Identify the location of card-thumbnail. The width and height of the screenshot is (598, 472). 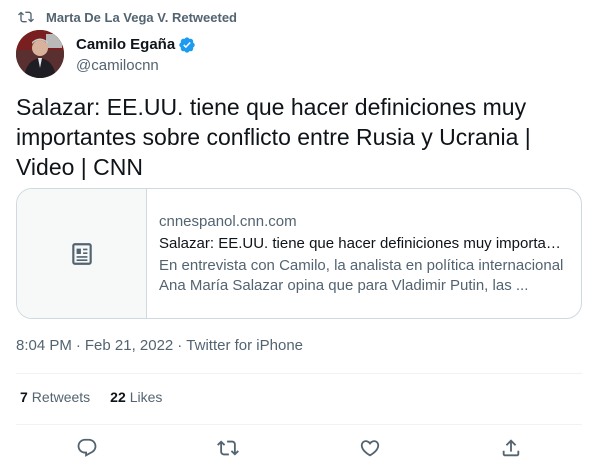
(82, 253).